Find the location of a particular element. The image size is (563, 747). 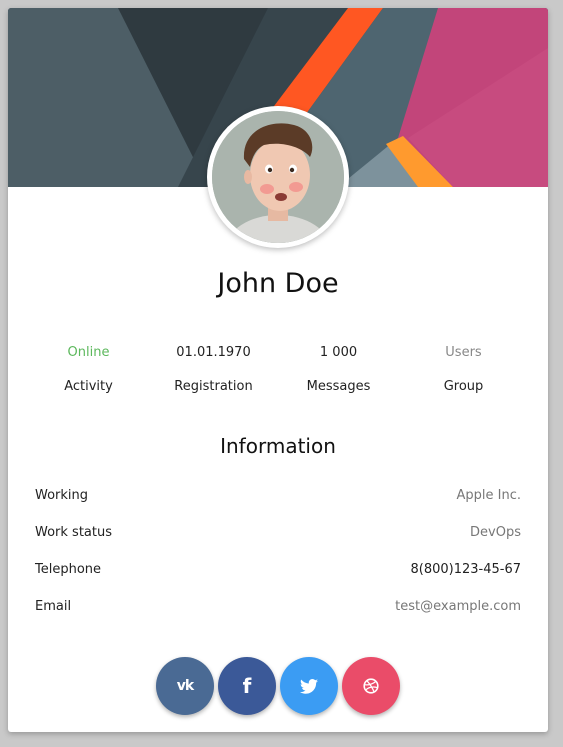

info-row-work-status: Work status DevOps is located at coordinates (278, 543).